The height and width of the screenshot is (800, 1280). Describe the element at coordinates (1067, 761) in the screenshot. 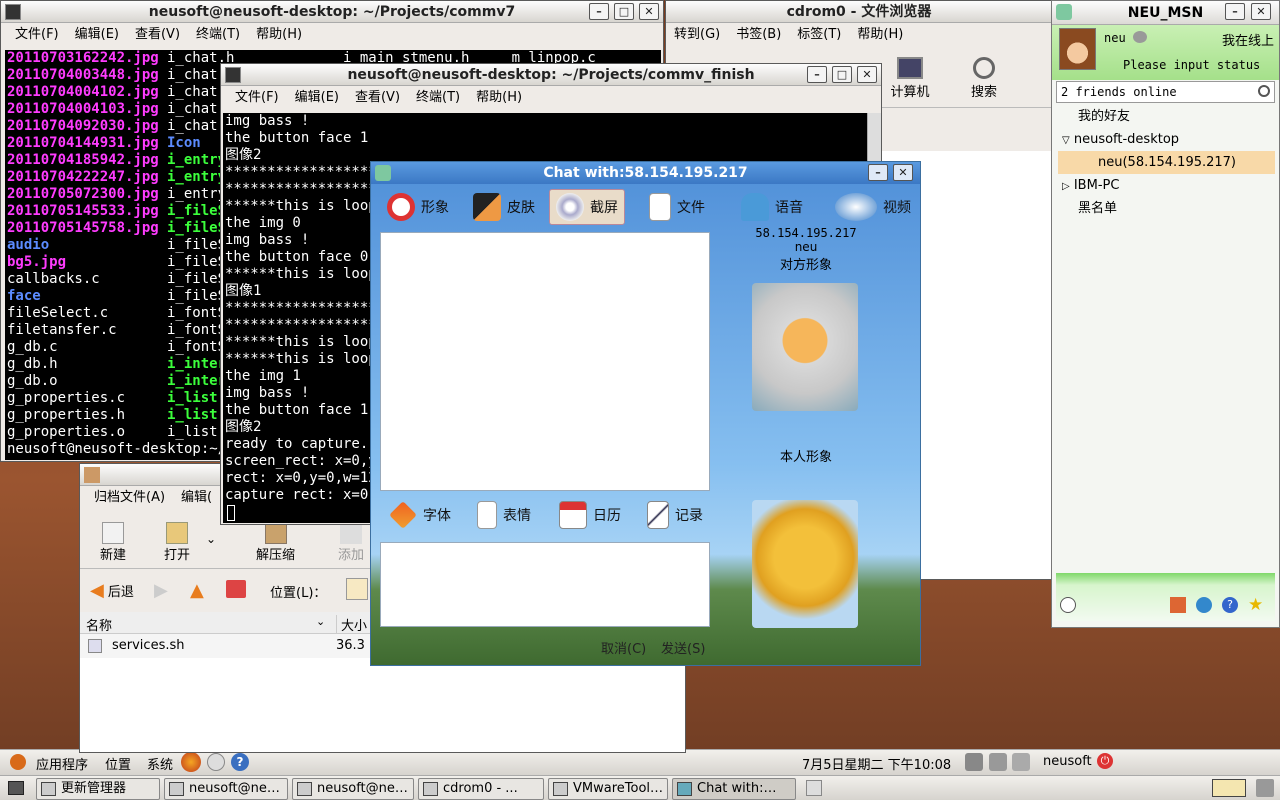

I see `user-name: neusoft` at that location.